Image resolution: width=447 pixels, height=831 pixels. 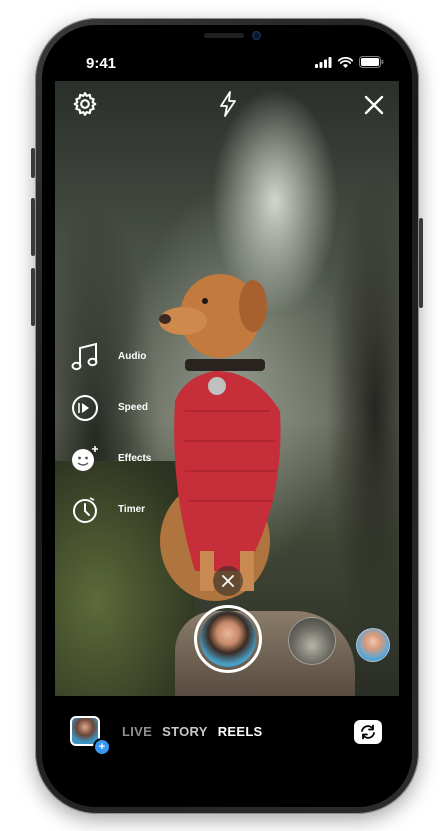 What do you see at coordinates (256, 35) in the screenshot?
I see `front-camera` at bounding box center [256, 35].